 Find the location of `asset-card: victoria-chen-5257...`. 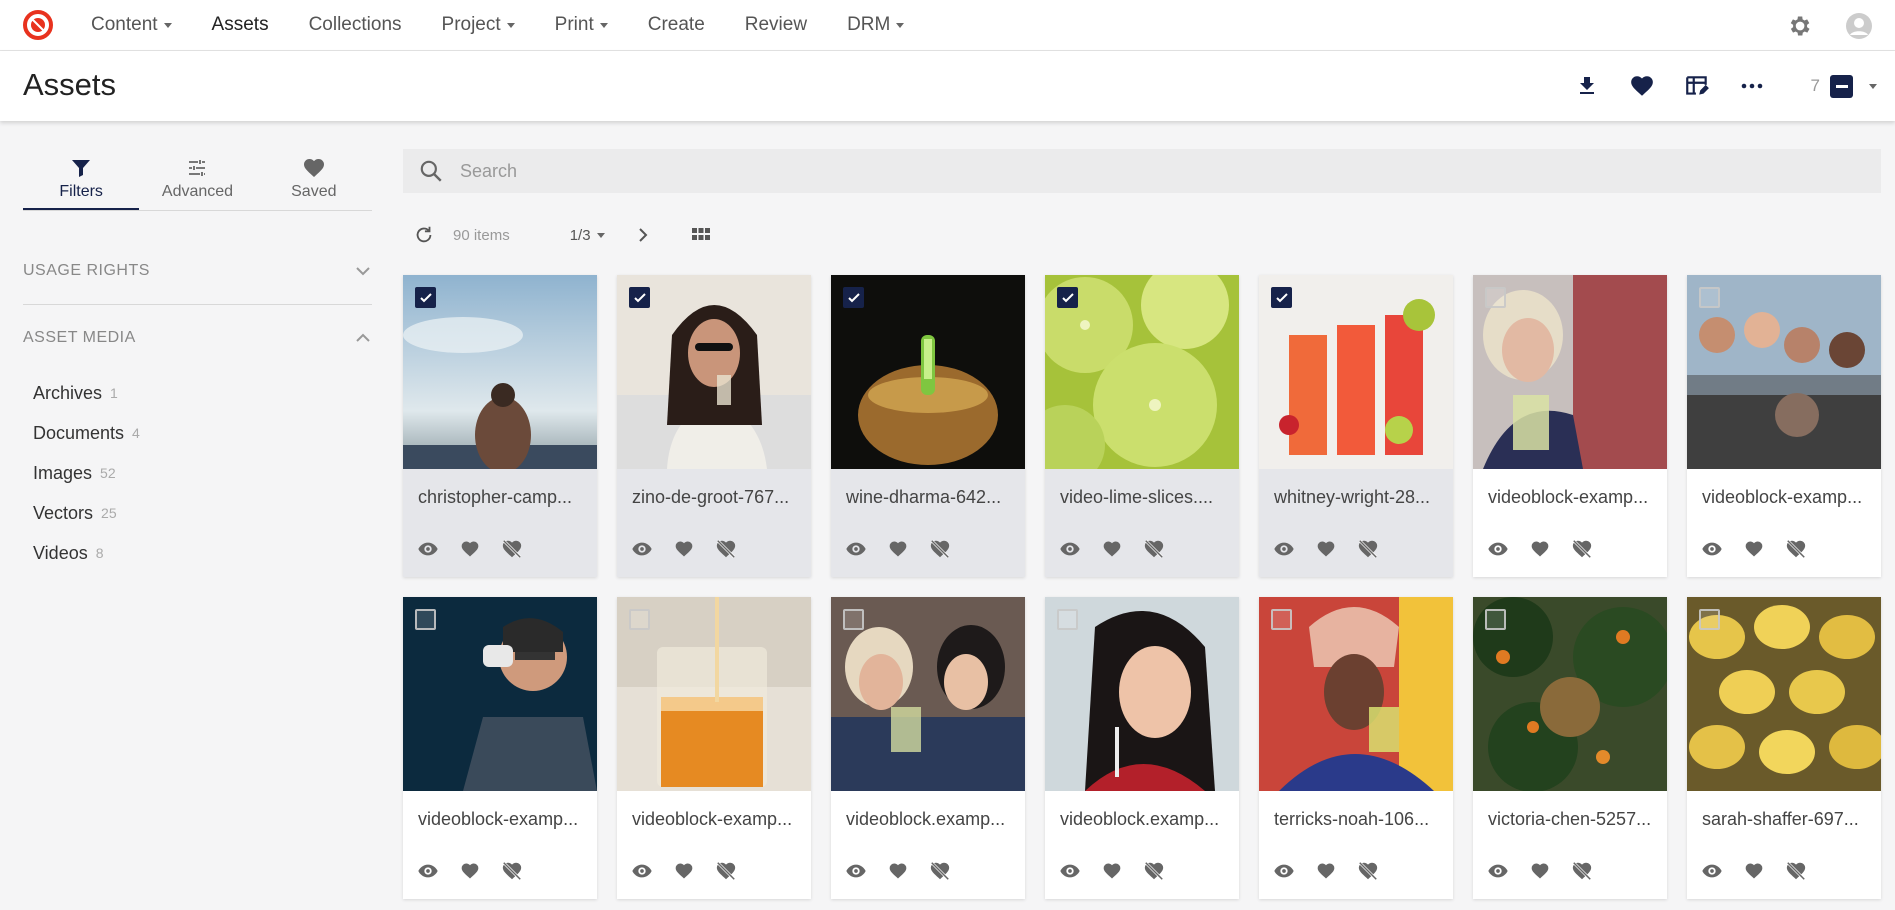

asset-card: victoria-chen-5257... is located at coordinates (1570, 748).